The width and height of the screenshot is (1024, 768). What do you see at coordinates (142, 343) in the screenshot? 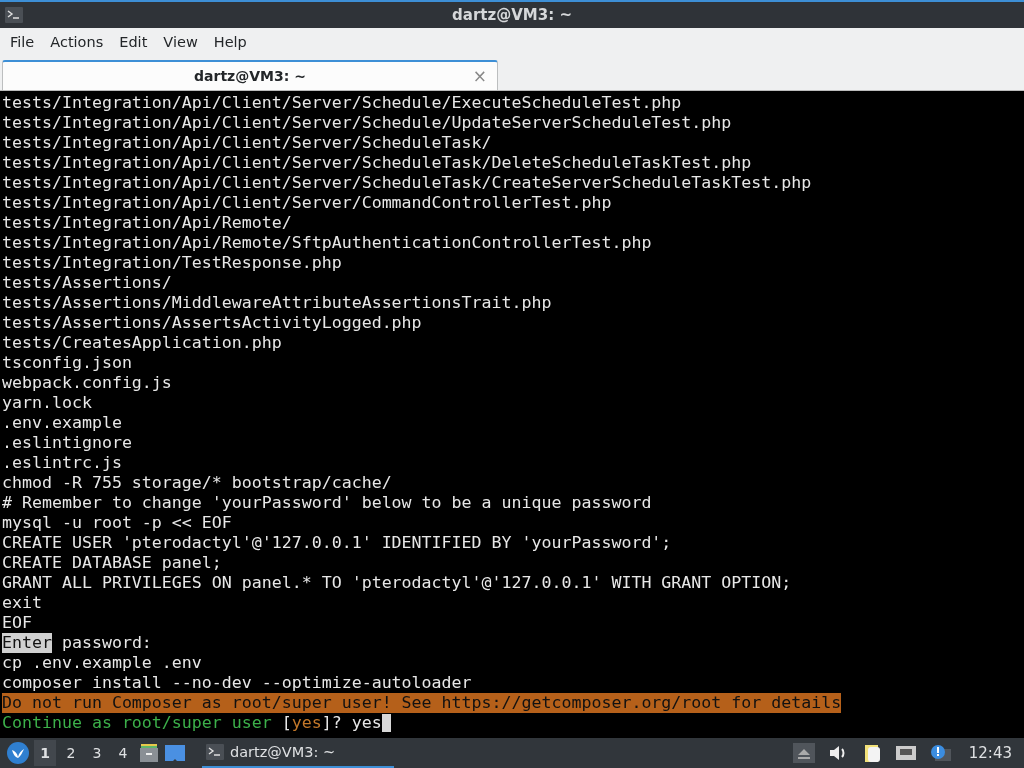
I see `terminal-line: tests/CreatesApplication.php` at bounding box center [142, 343].